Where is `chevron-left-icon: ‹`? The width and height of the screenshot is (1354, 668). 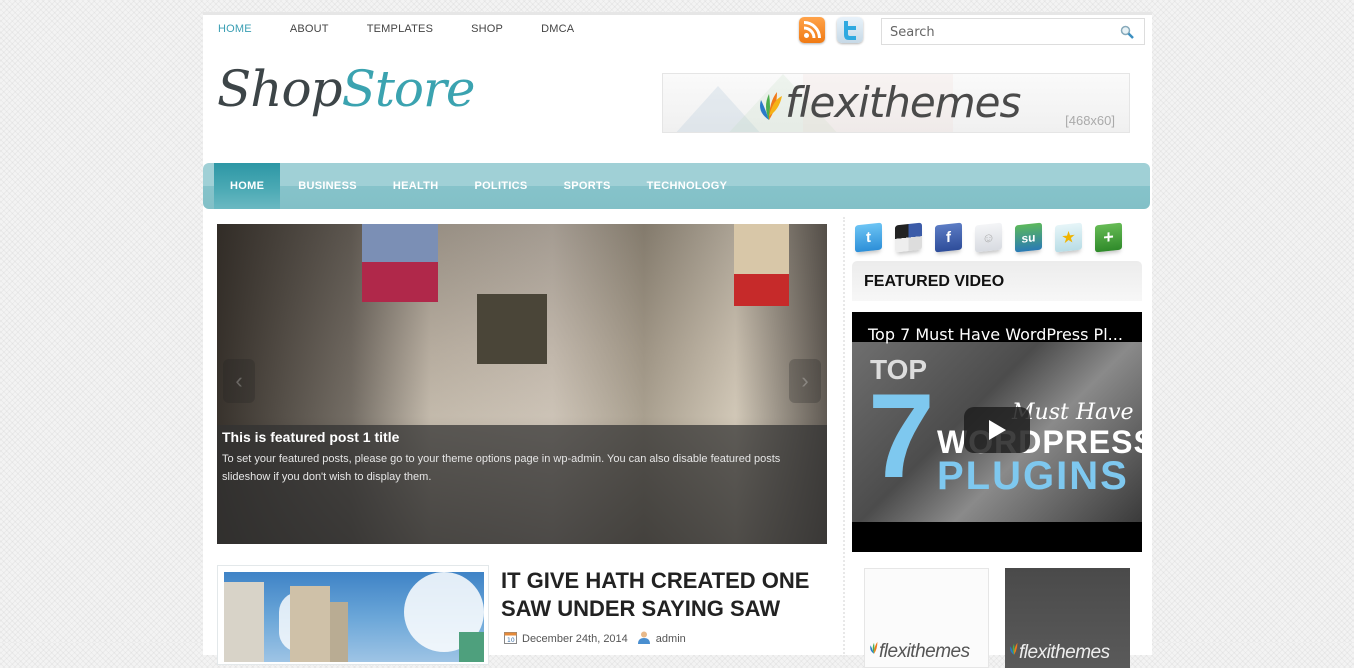 chevron-left-icon: ‹ is located at coordinates (239, 380).